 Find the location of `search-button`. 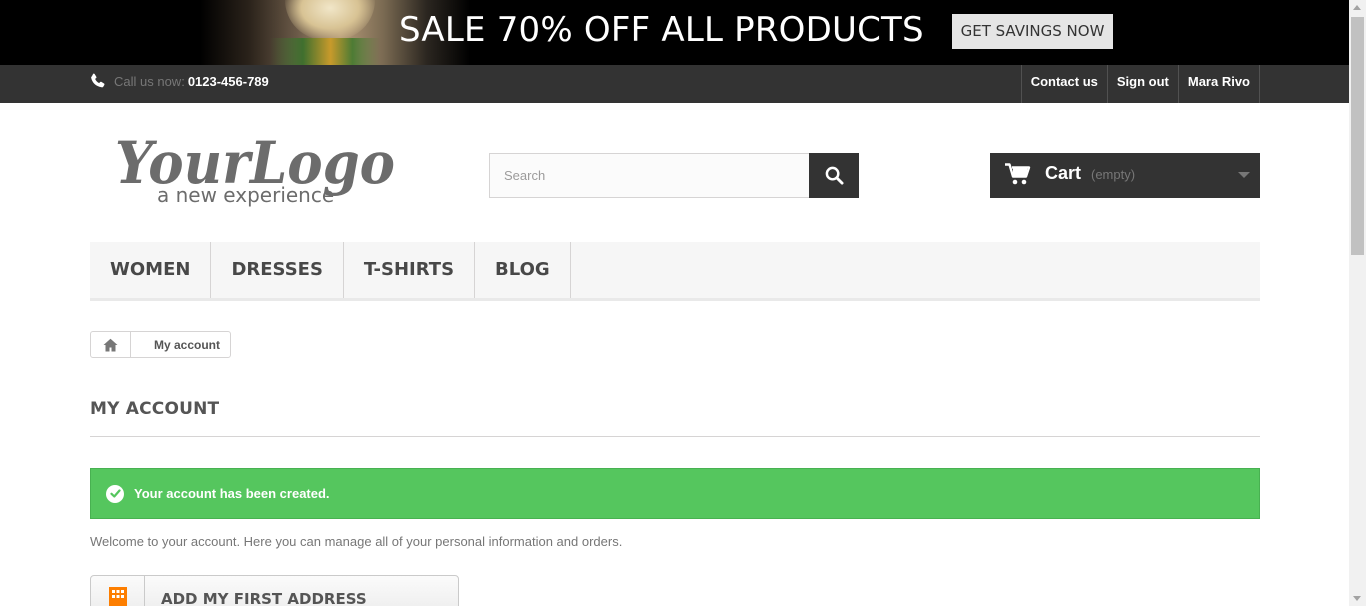

search-button is located at coordinates (834, 175).